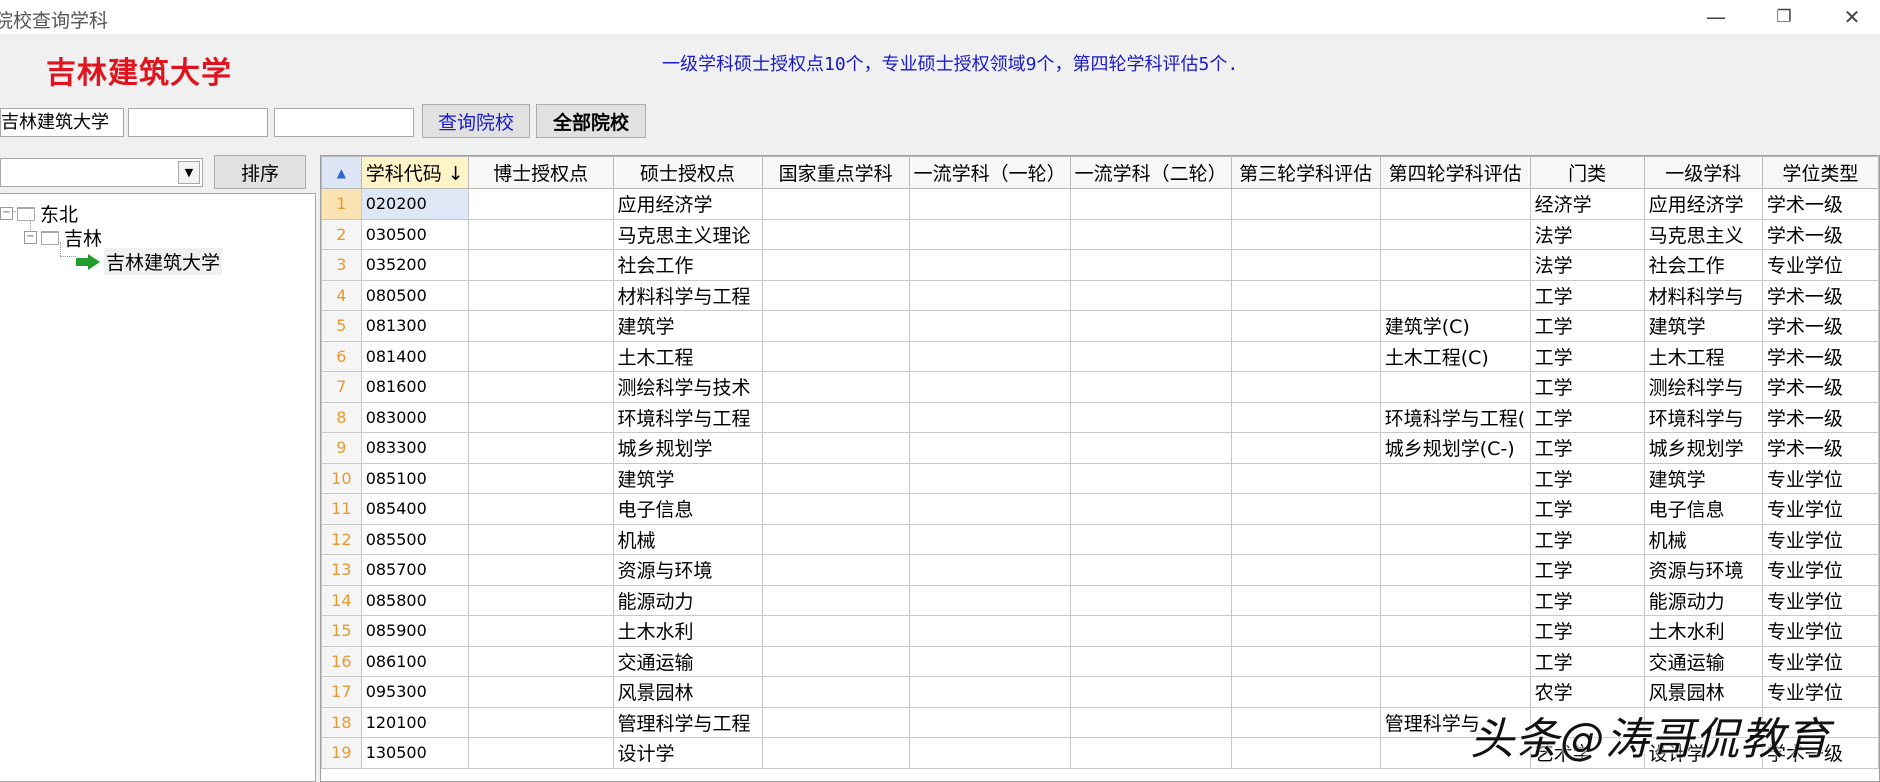  I want to click on cell-e4: 环境科学与工程(, so click(1455, 417).